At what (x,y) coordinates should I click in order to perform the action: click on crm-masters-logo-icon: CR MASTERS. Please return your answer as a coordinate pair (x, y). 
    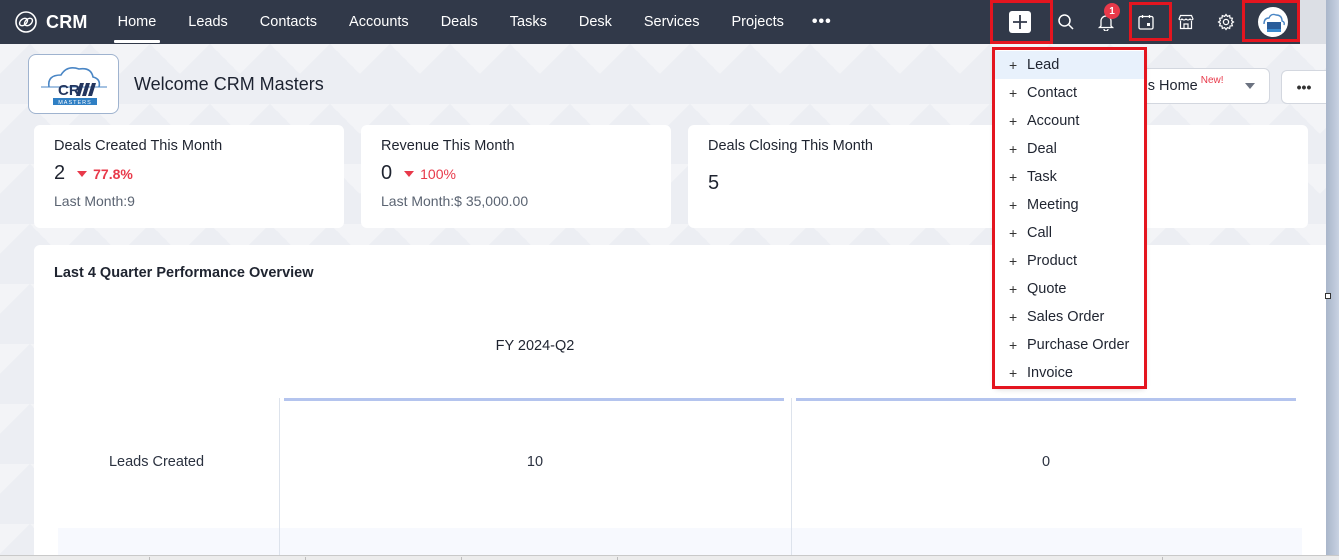
    Looking at the image, I should click on (73, 86).